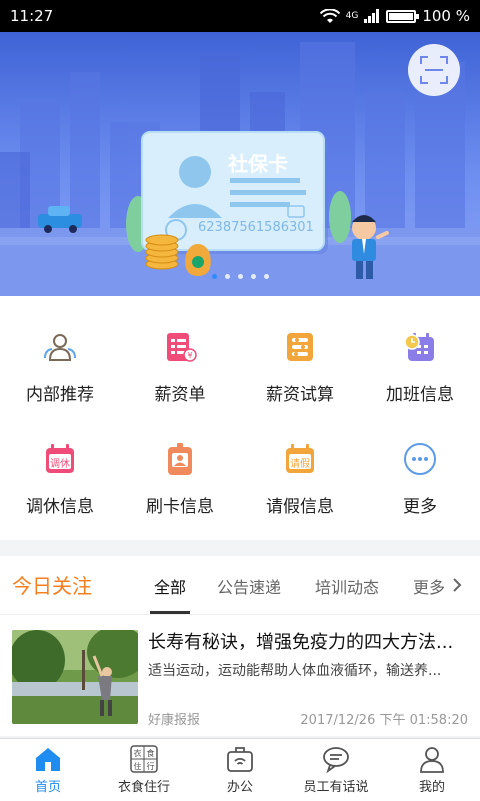  Describe the element at coordinates (240, 16) in the screenshot. I see `status-bar: 11:27 4G 100 %` at that location.